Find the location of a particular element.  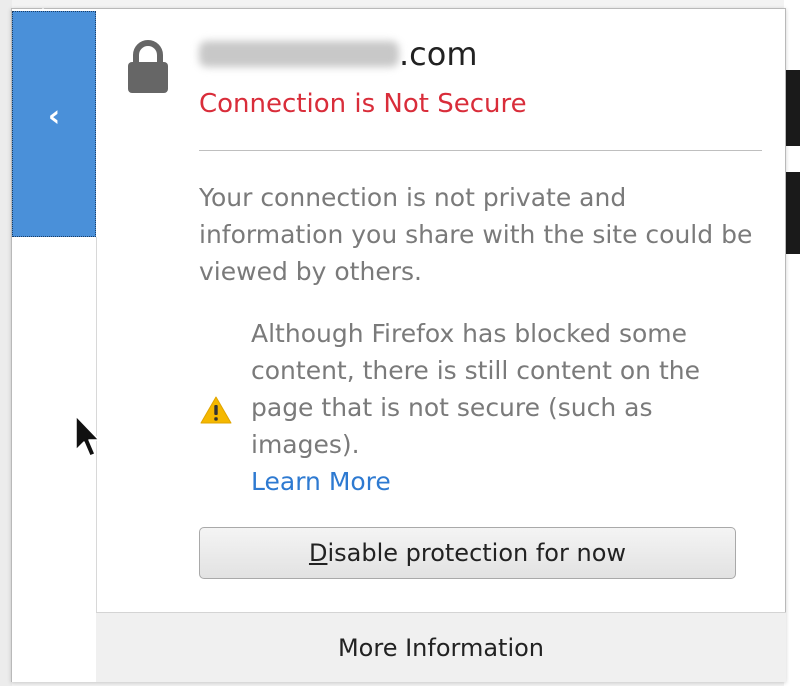

lock-icon is located at coordinates (148, 66).